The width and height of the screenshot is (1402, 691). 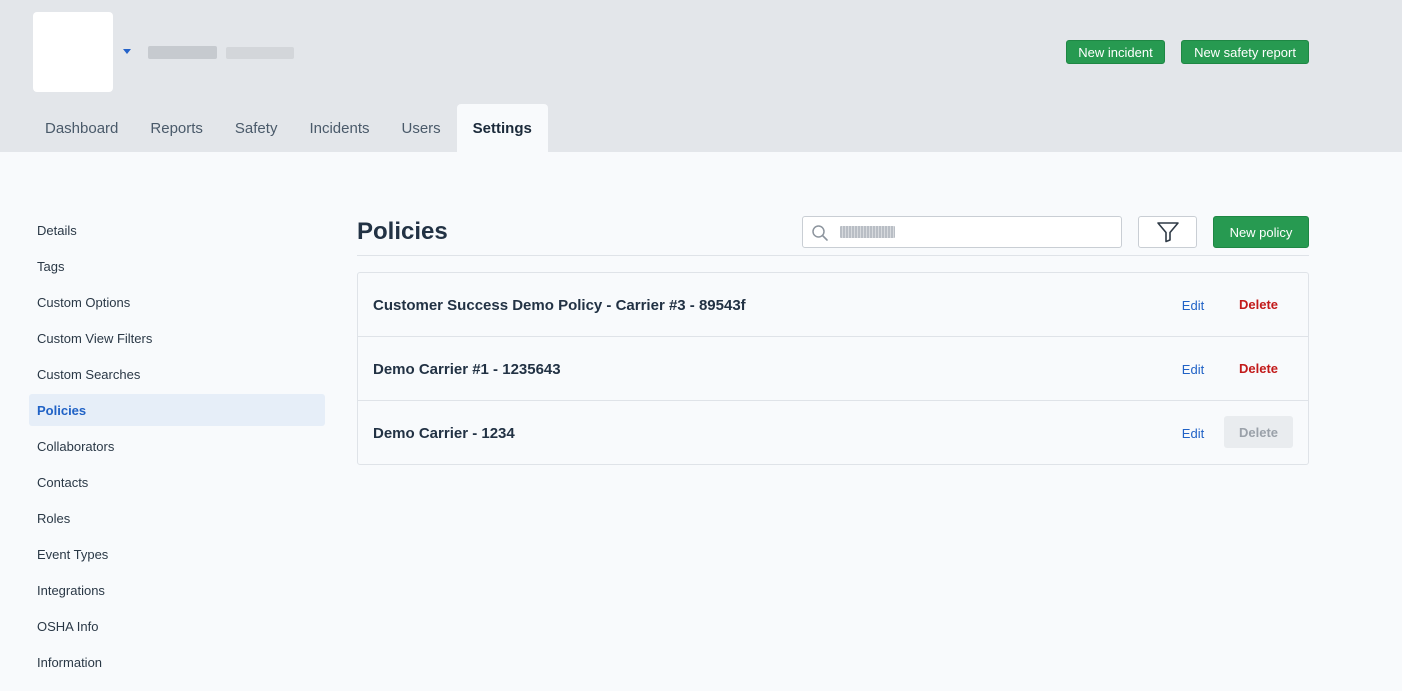 I want to click on sidebar-item-custom-searches: Custom Searches, so click(x=177, y=374).